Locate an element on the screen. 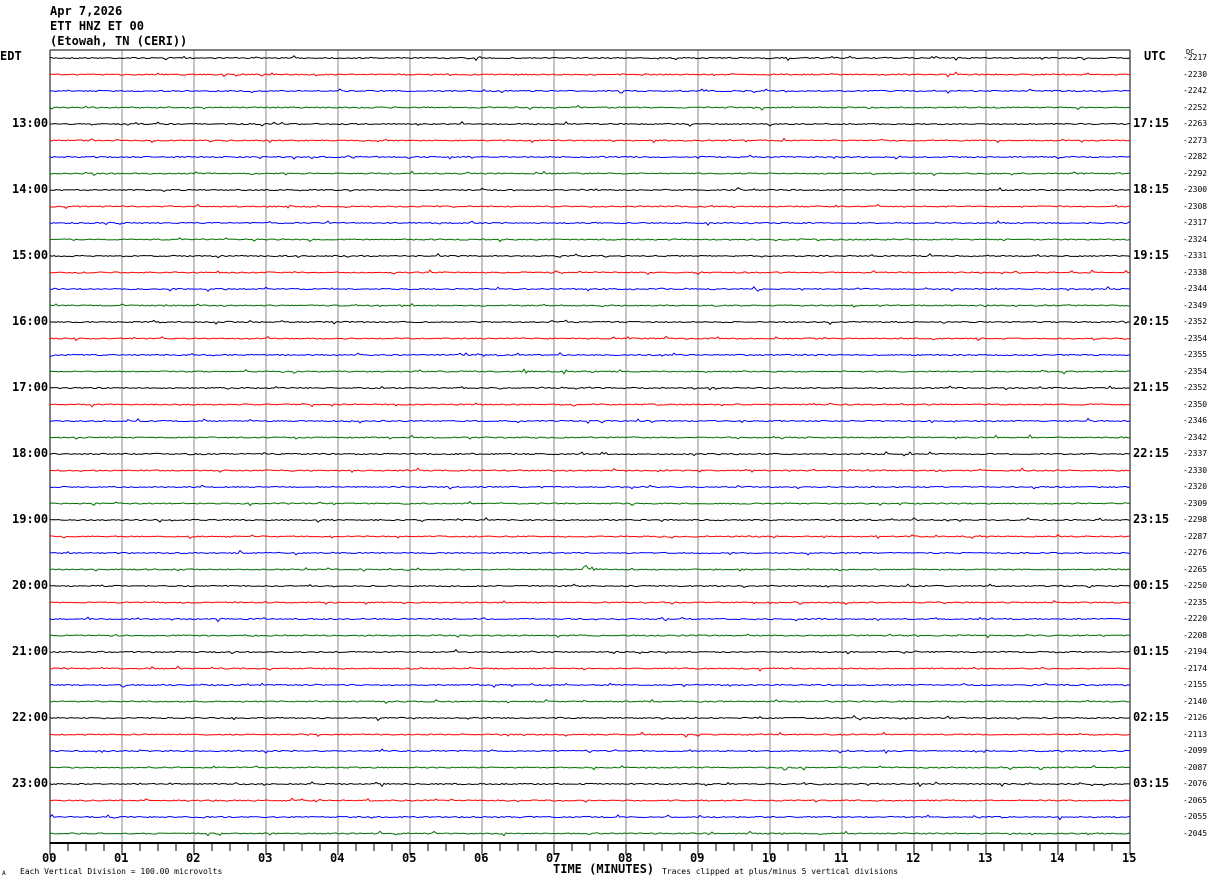  corner-mark: A is located at coordinates (4, 873).